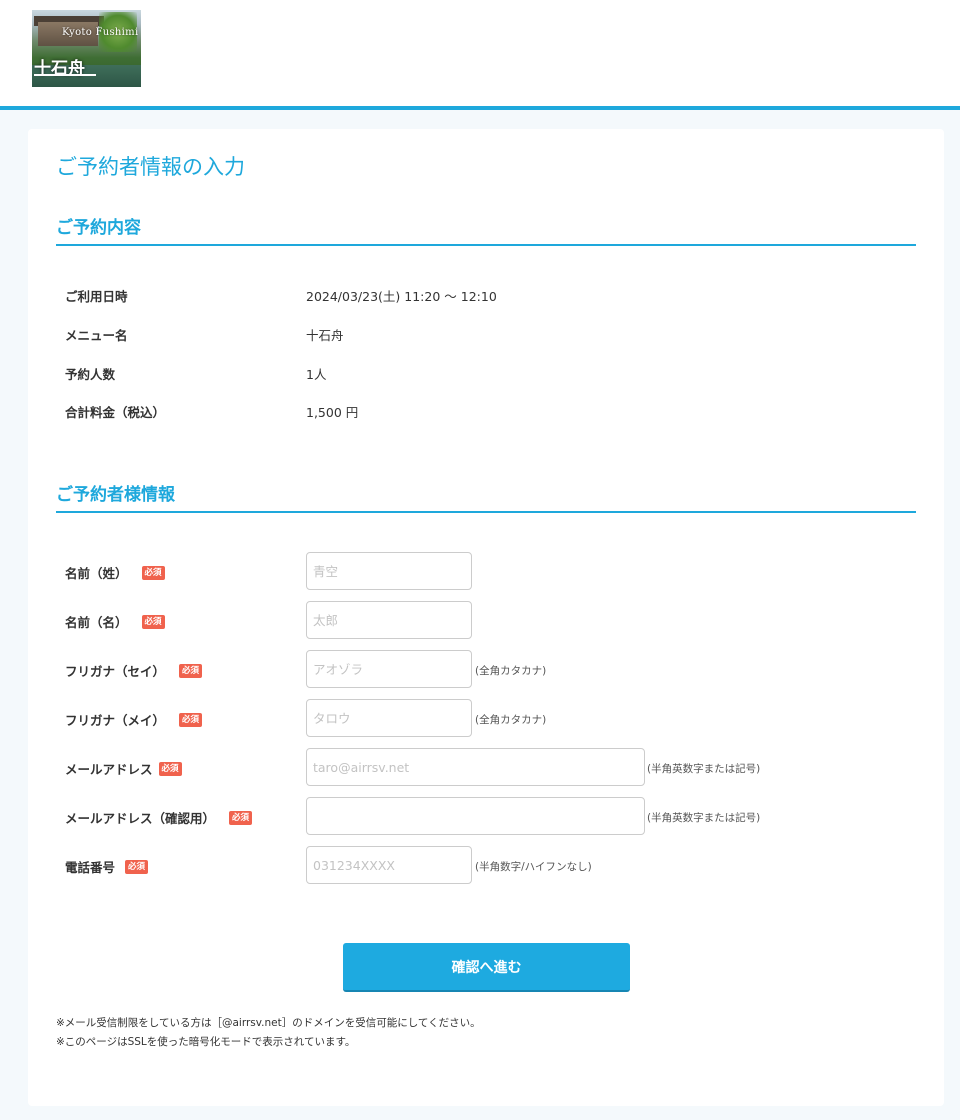  I want to click on reservation-section-title: ご予約内容, so click(98, 228).